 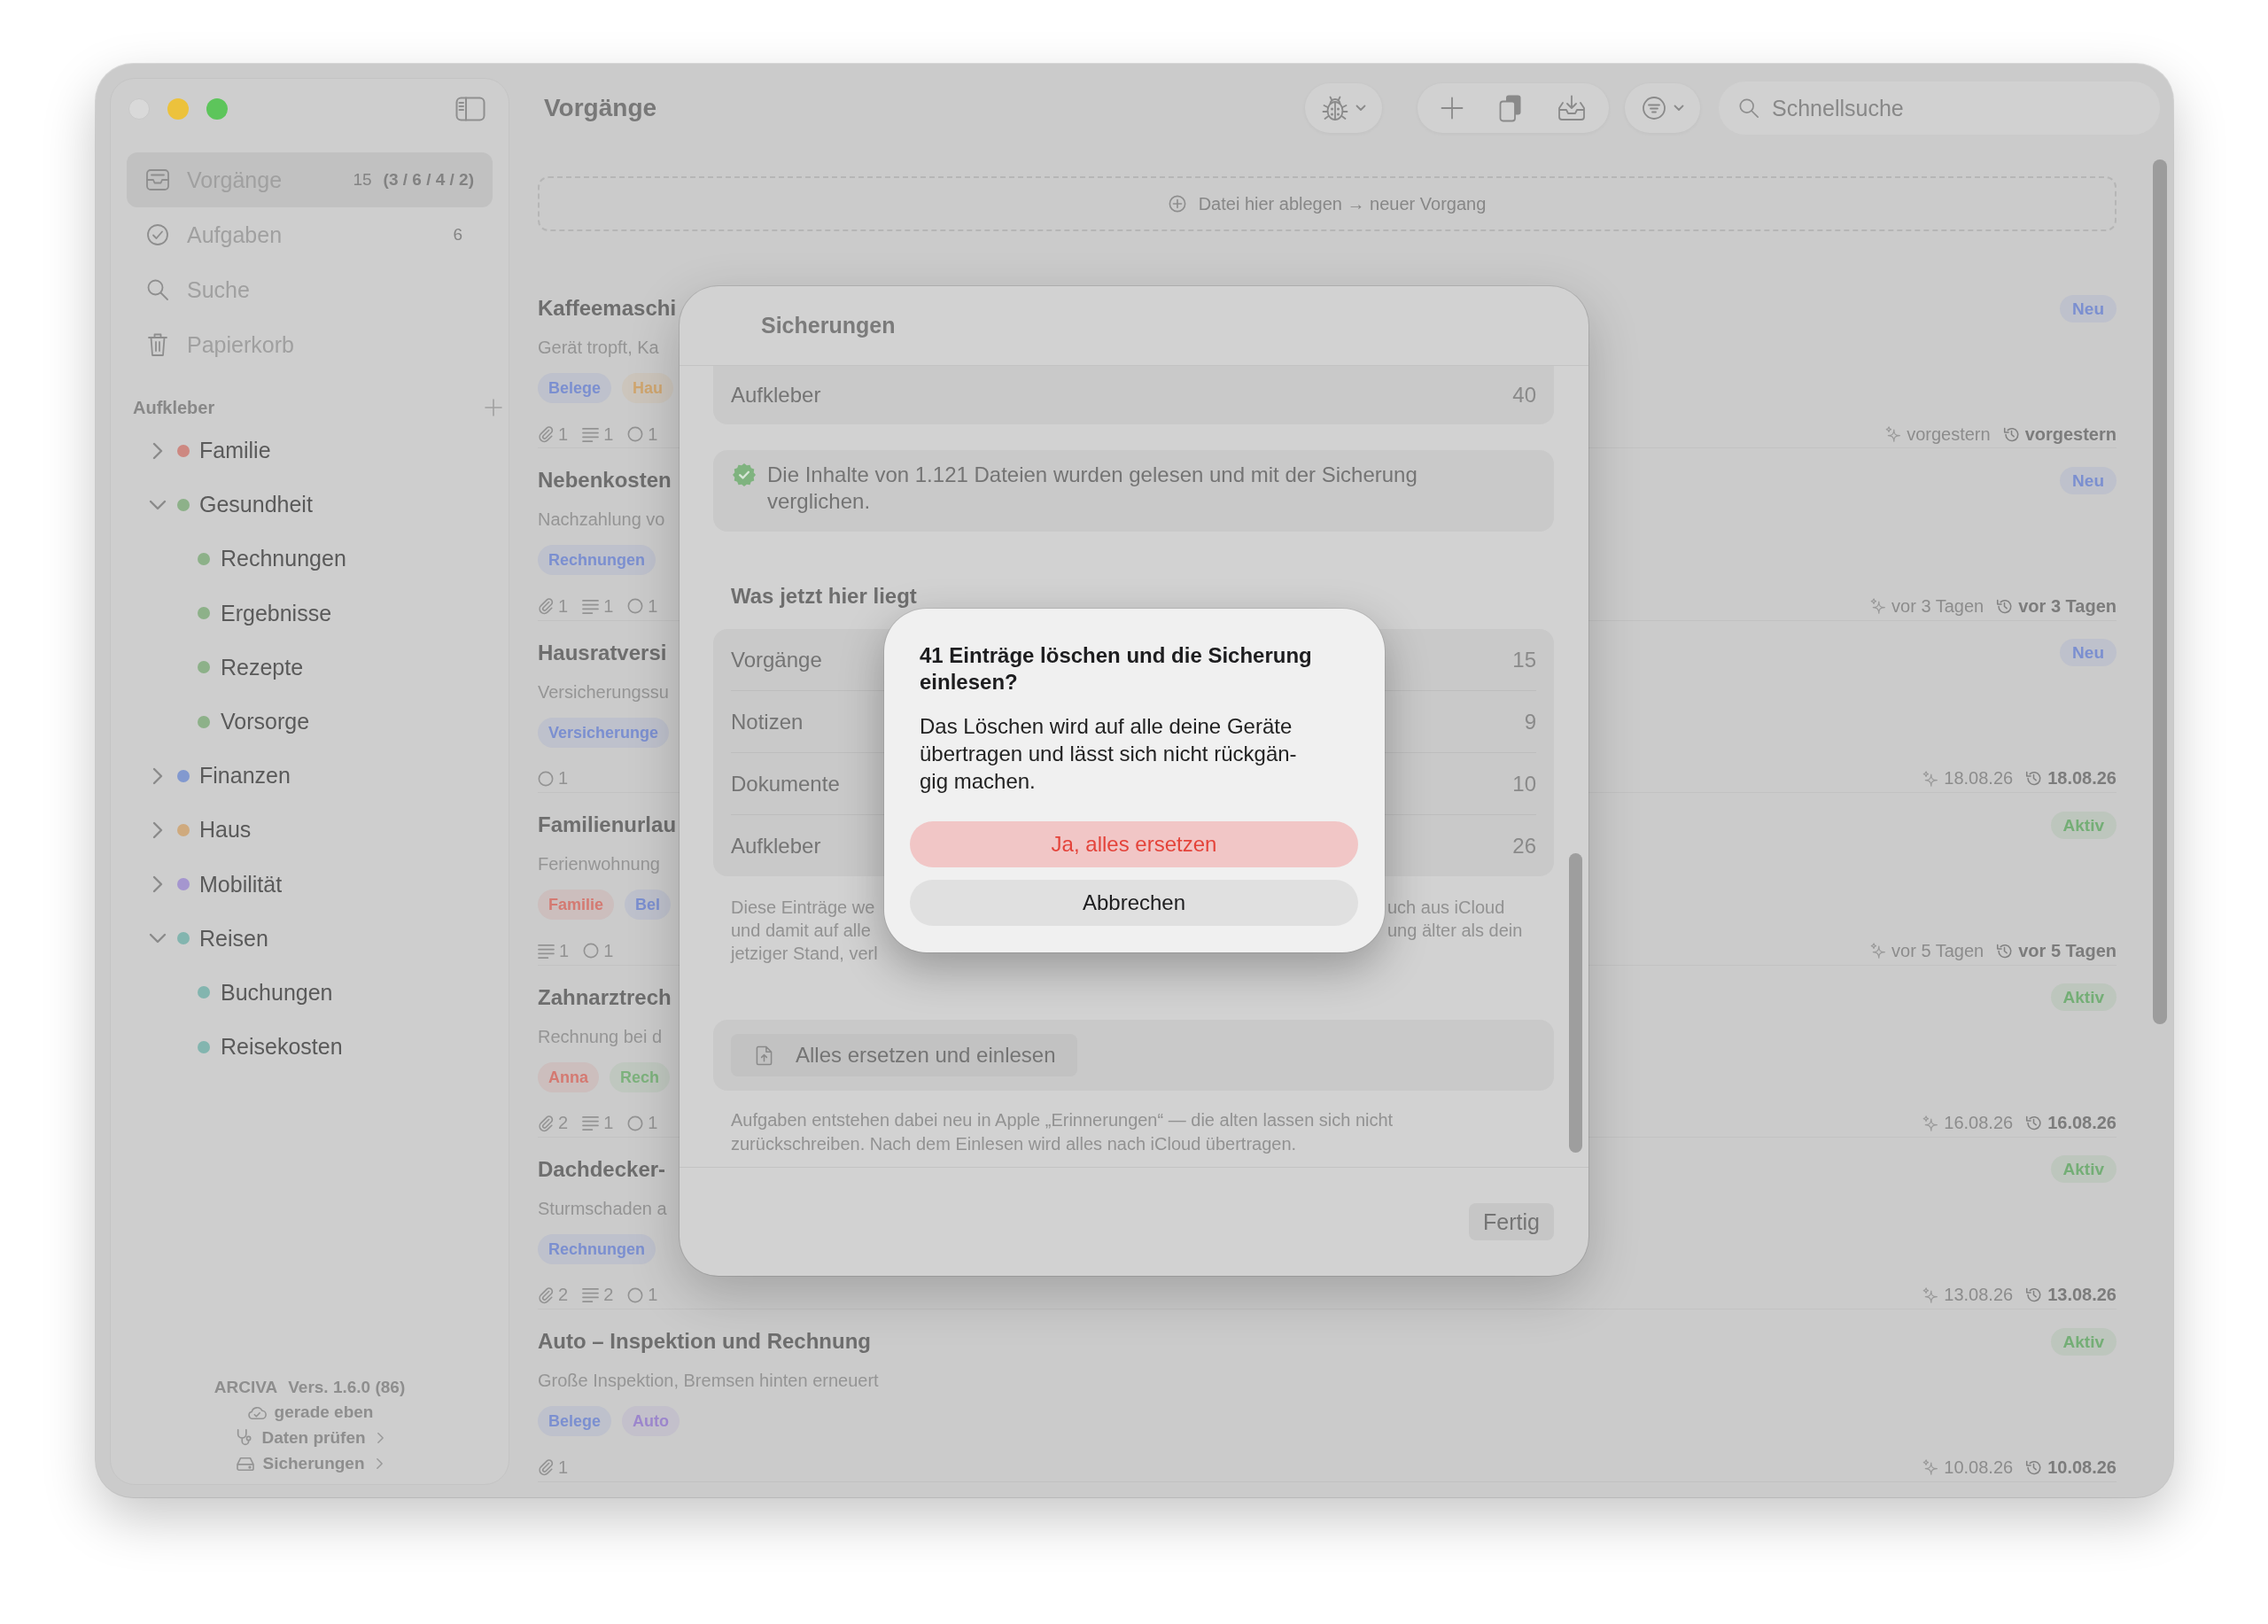 I want to click on ladybug-icon, so click(x=1334, y=108).